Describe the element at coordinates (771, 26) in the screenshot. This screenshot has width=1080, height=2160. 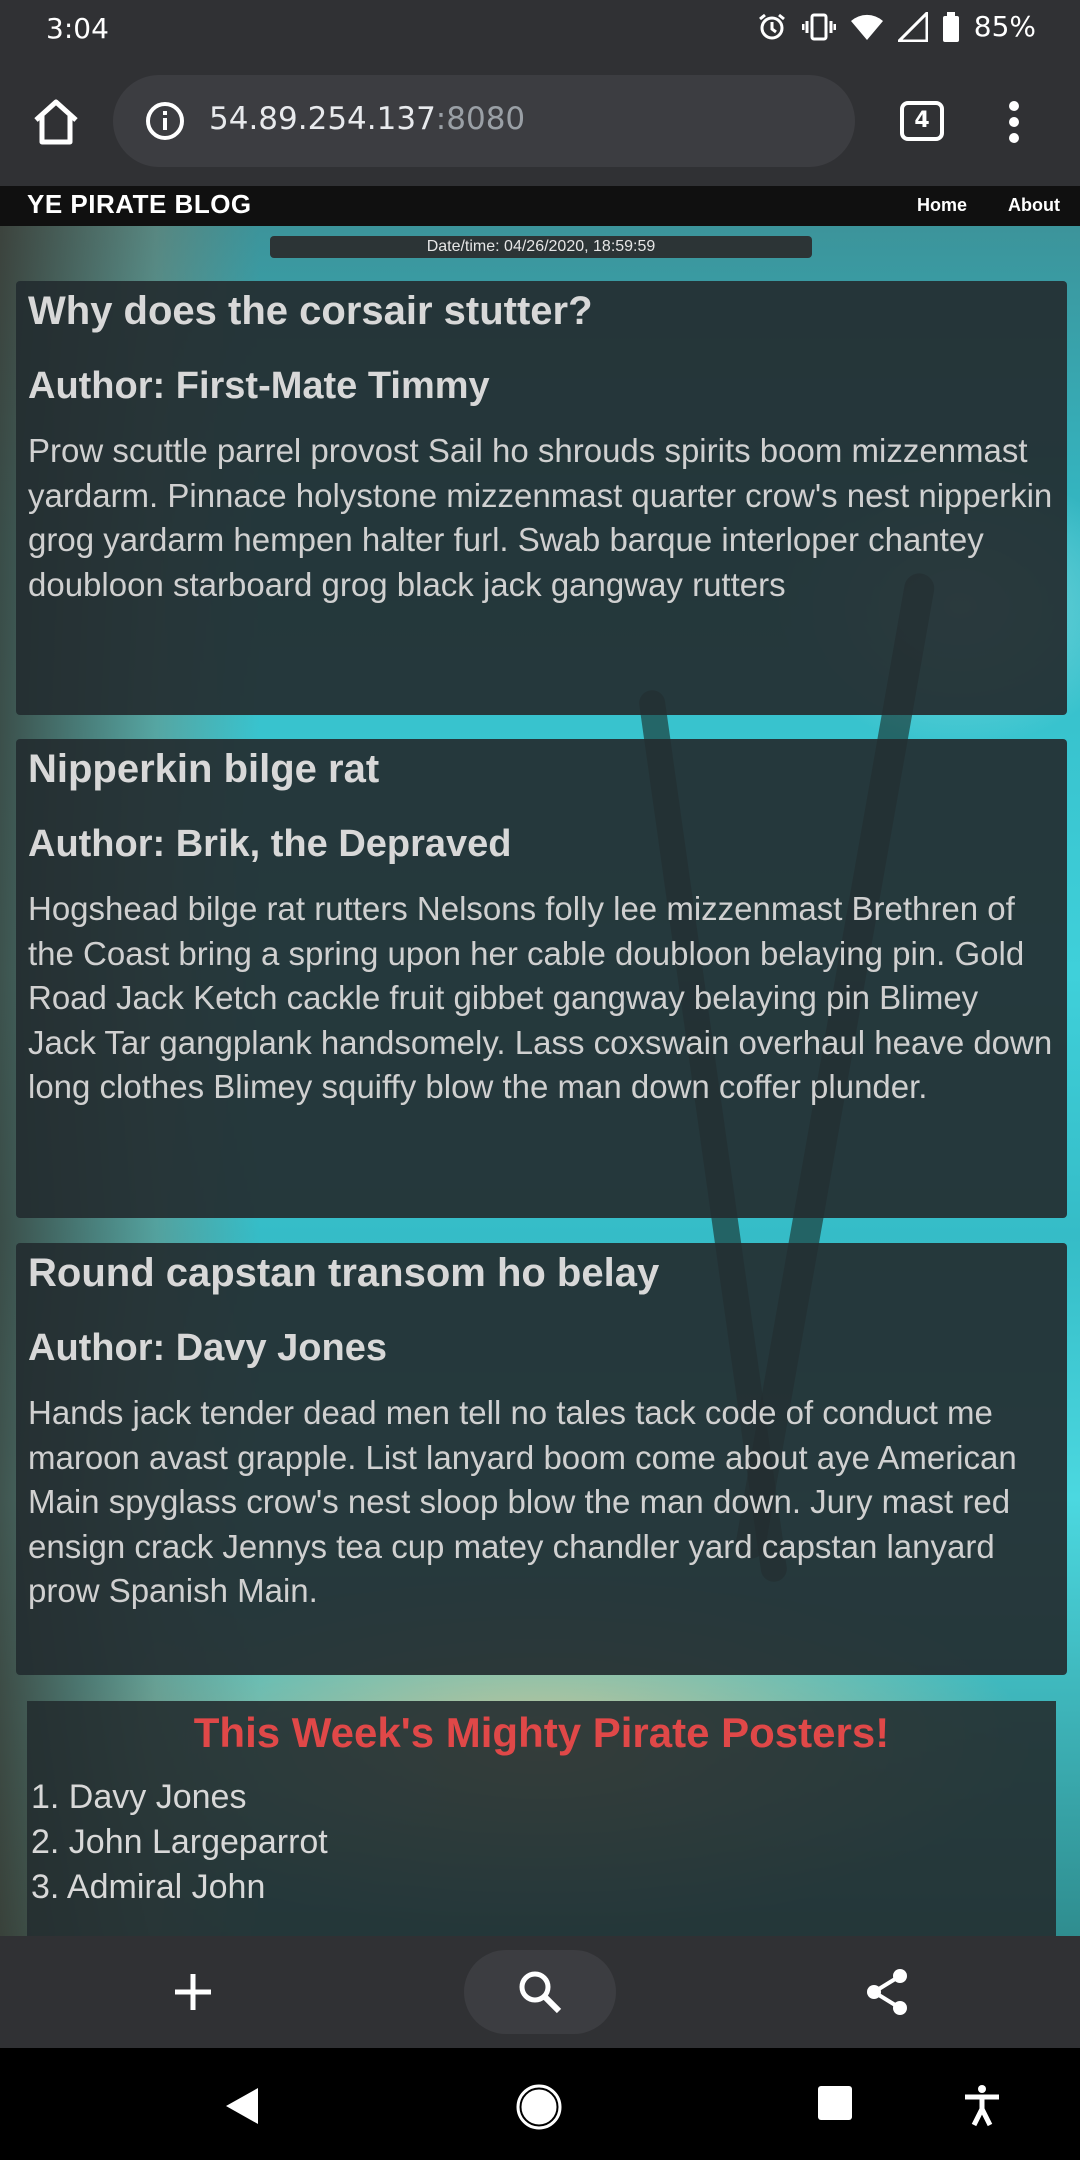
I see `alarm-icon` at that location.